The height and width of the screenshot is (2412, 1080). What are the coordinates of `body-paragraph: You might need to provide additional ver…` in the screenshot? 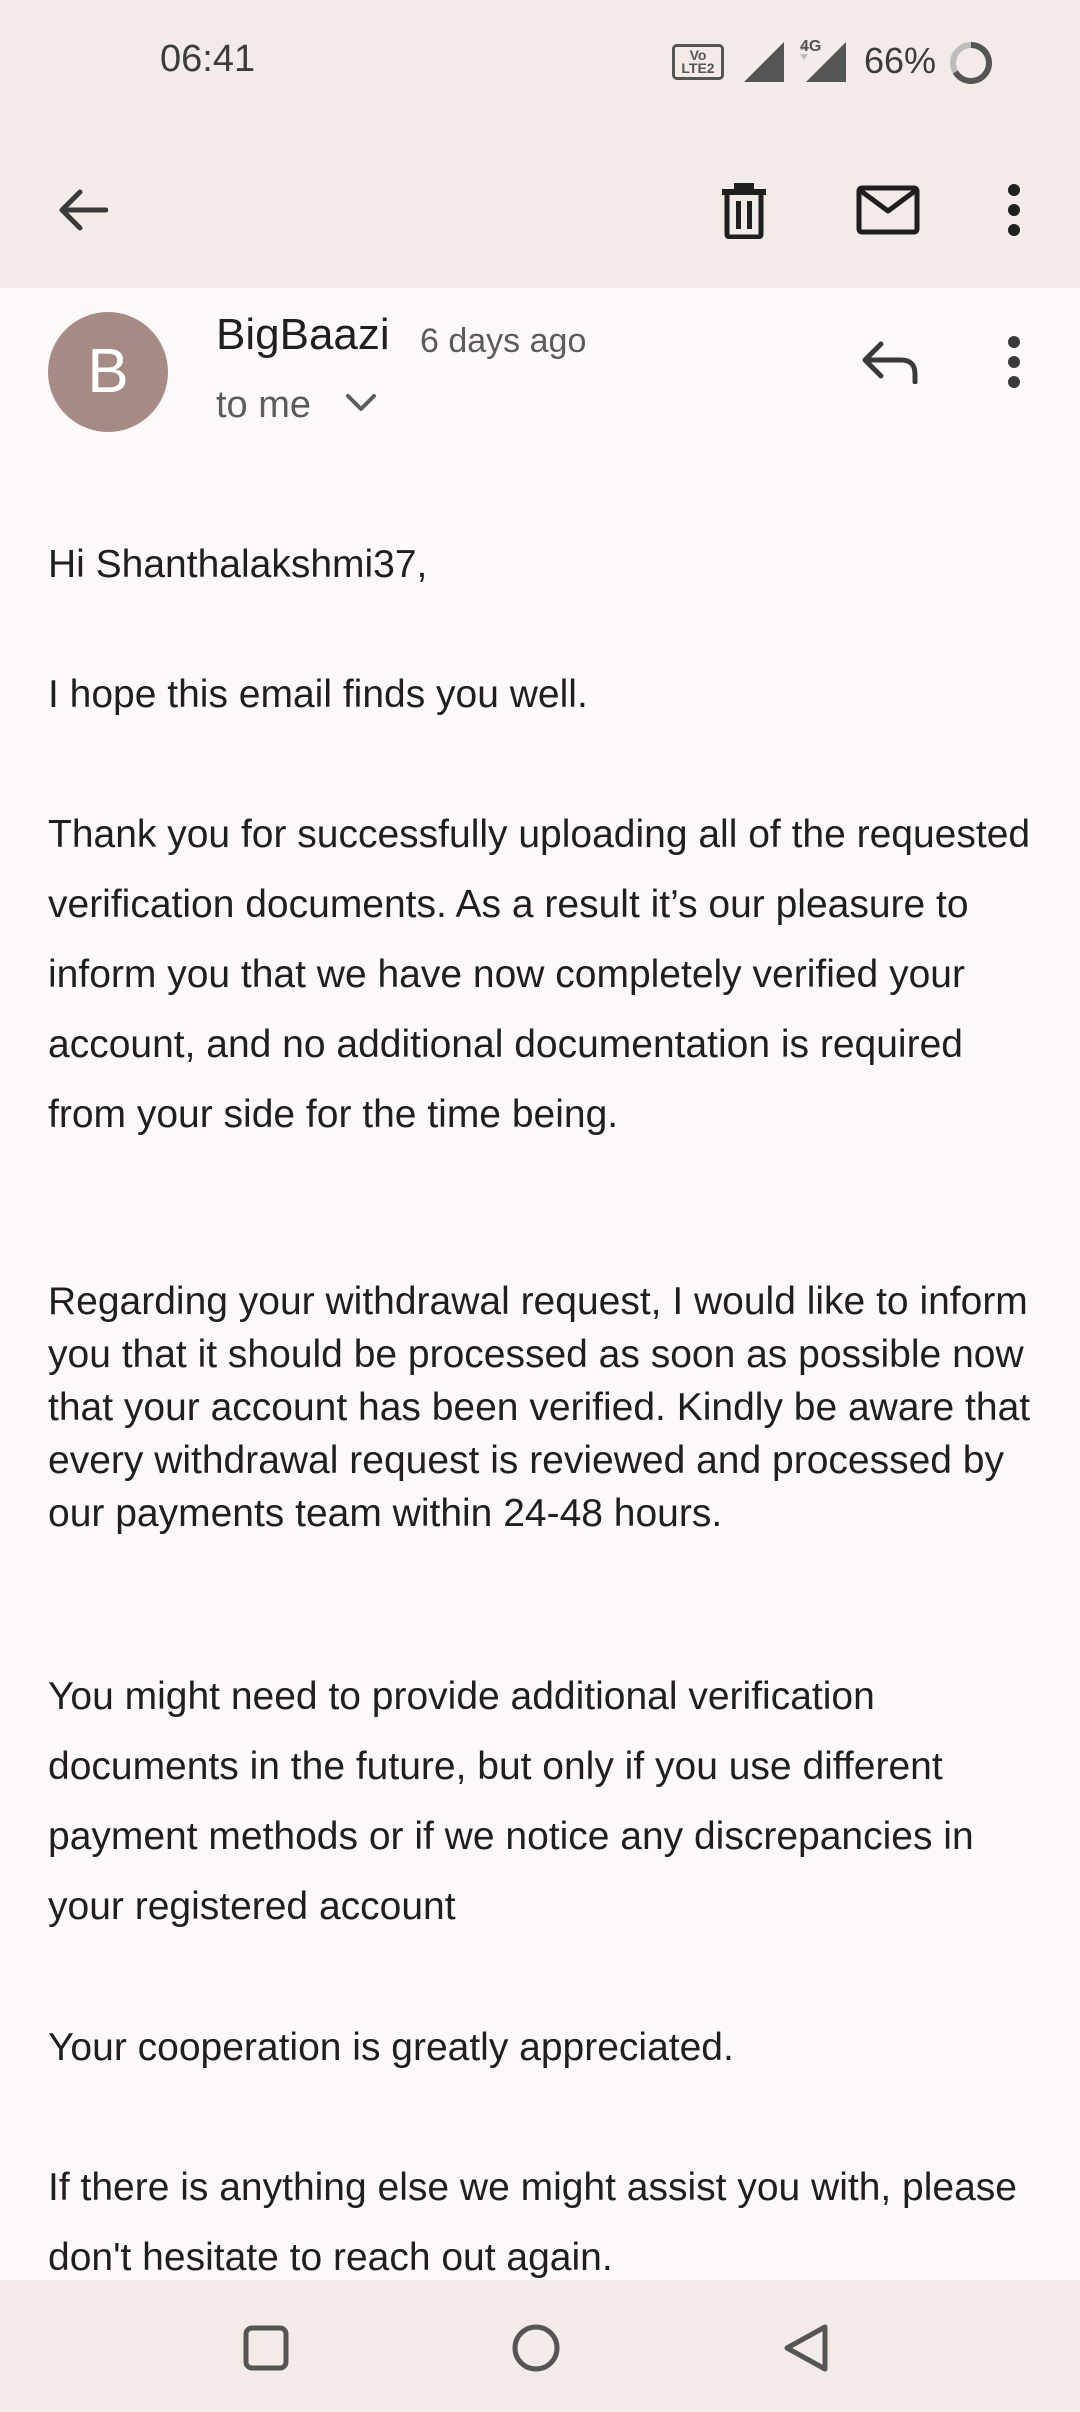 It's located at (511, 1801).